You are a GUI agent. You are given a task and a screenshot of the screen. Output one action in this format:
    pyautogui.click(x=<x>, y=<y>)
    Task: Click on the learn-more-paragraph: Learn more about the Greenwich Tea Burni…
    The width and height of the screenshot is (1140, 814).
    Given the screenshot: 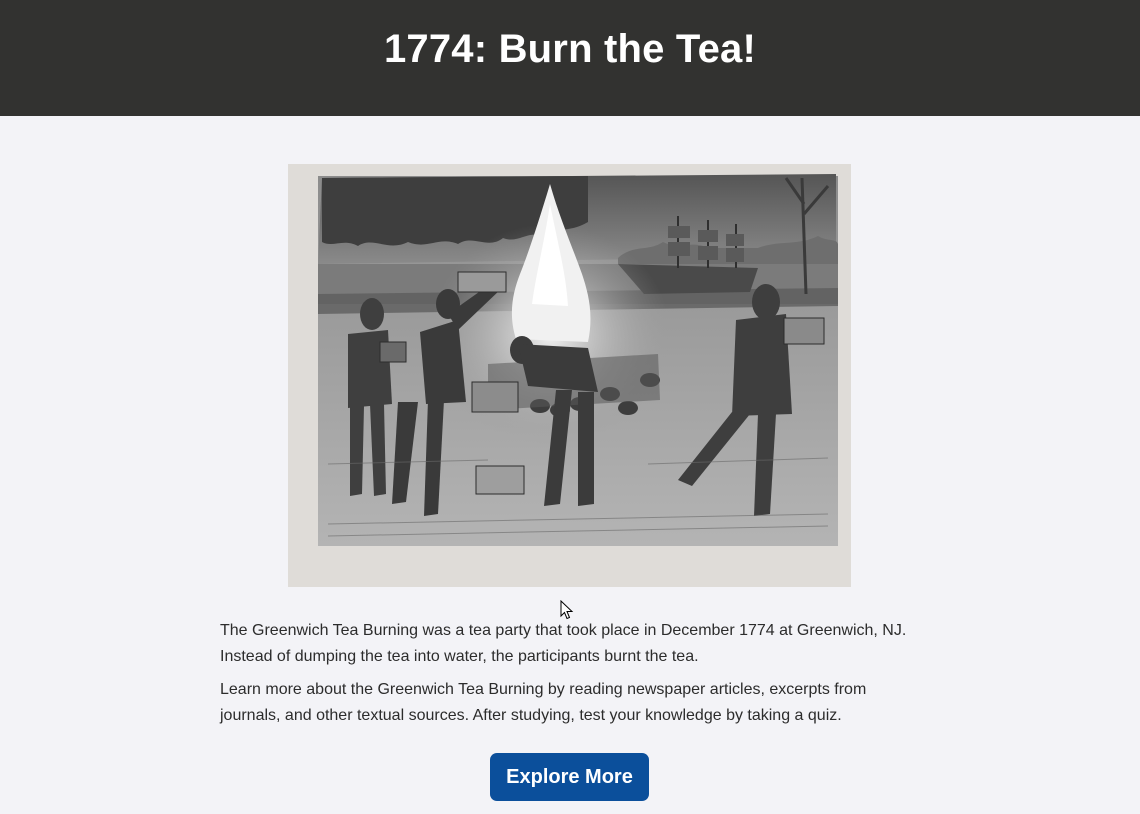 What is the action you would take?
    pyautogui.click(x=543, y=702)
    